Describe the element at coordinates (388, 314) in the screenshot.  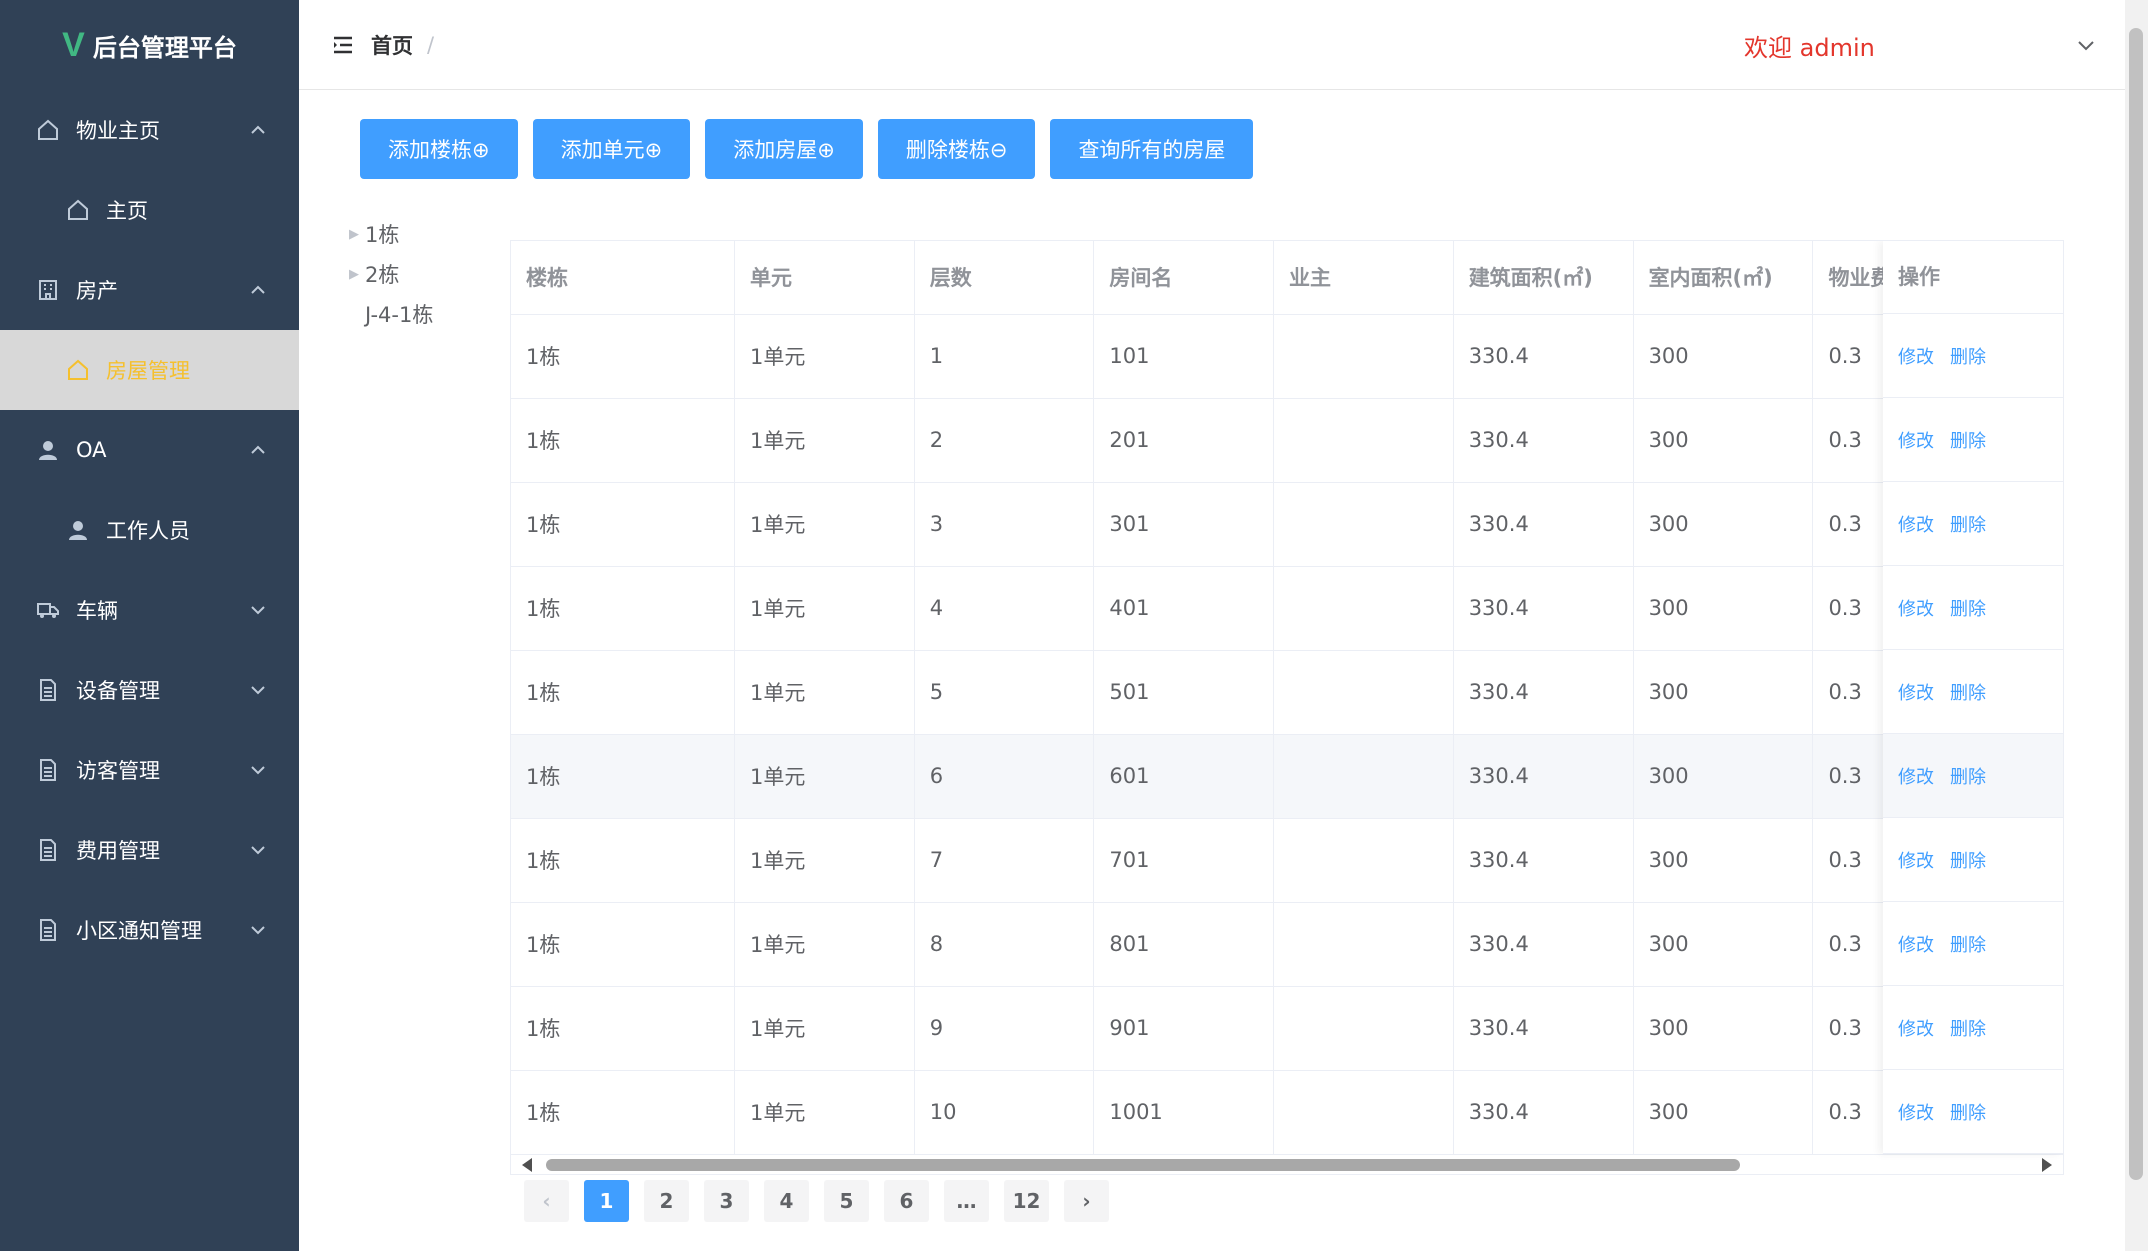
I see `tree-node: J-4-1栋` at that location.